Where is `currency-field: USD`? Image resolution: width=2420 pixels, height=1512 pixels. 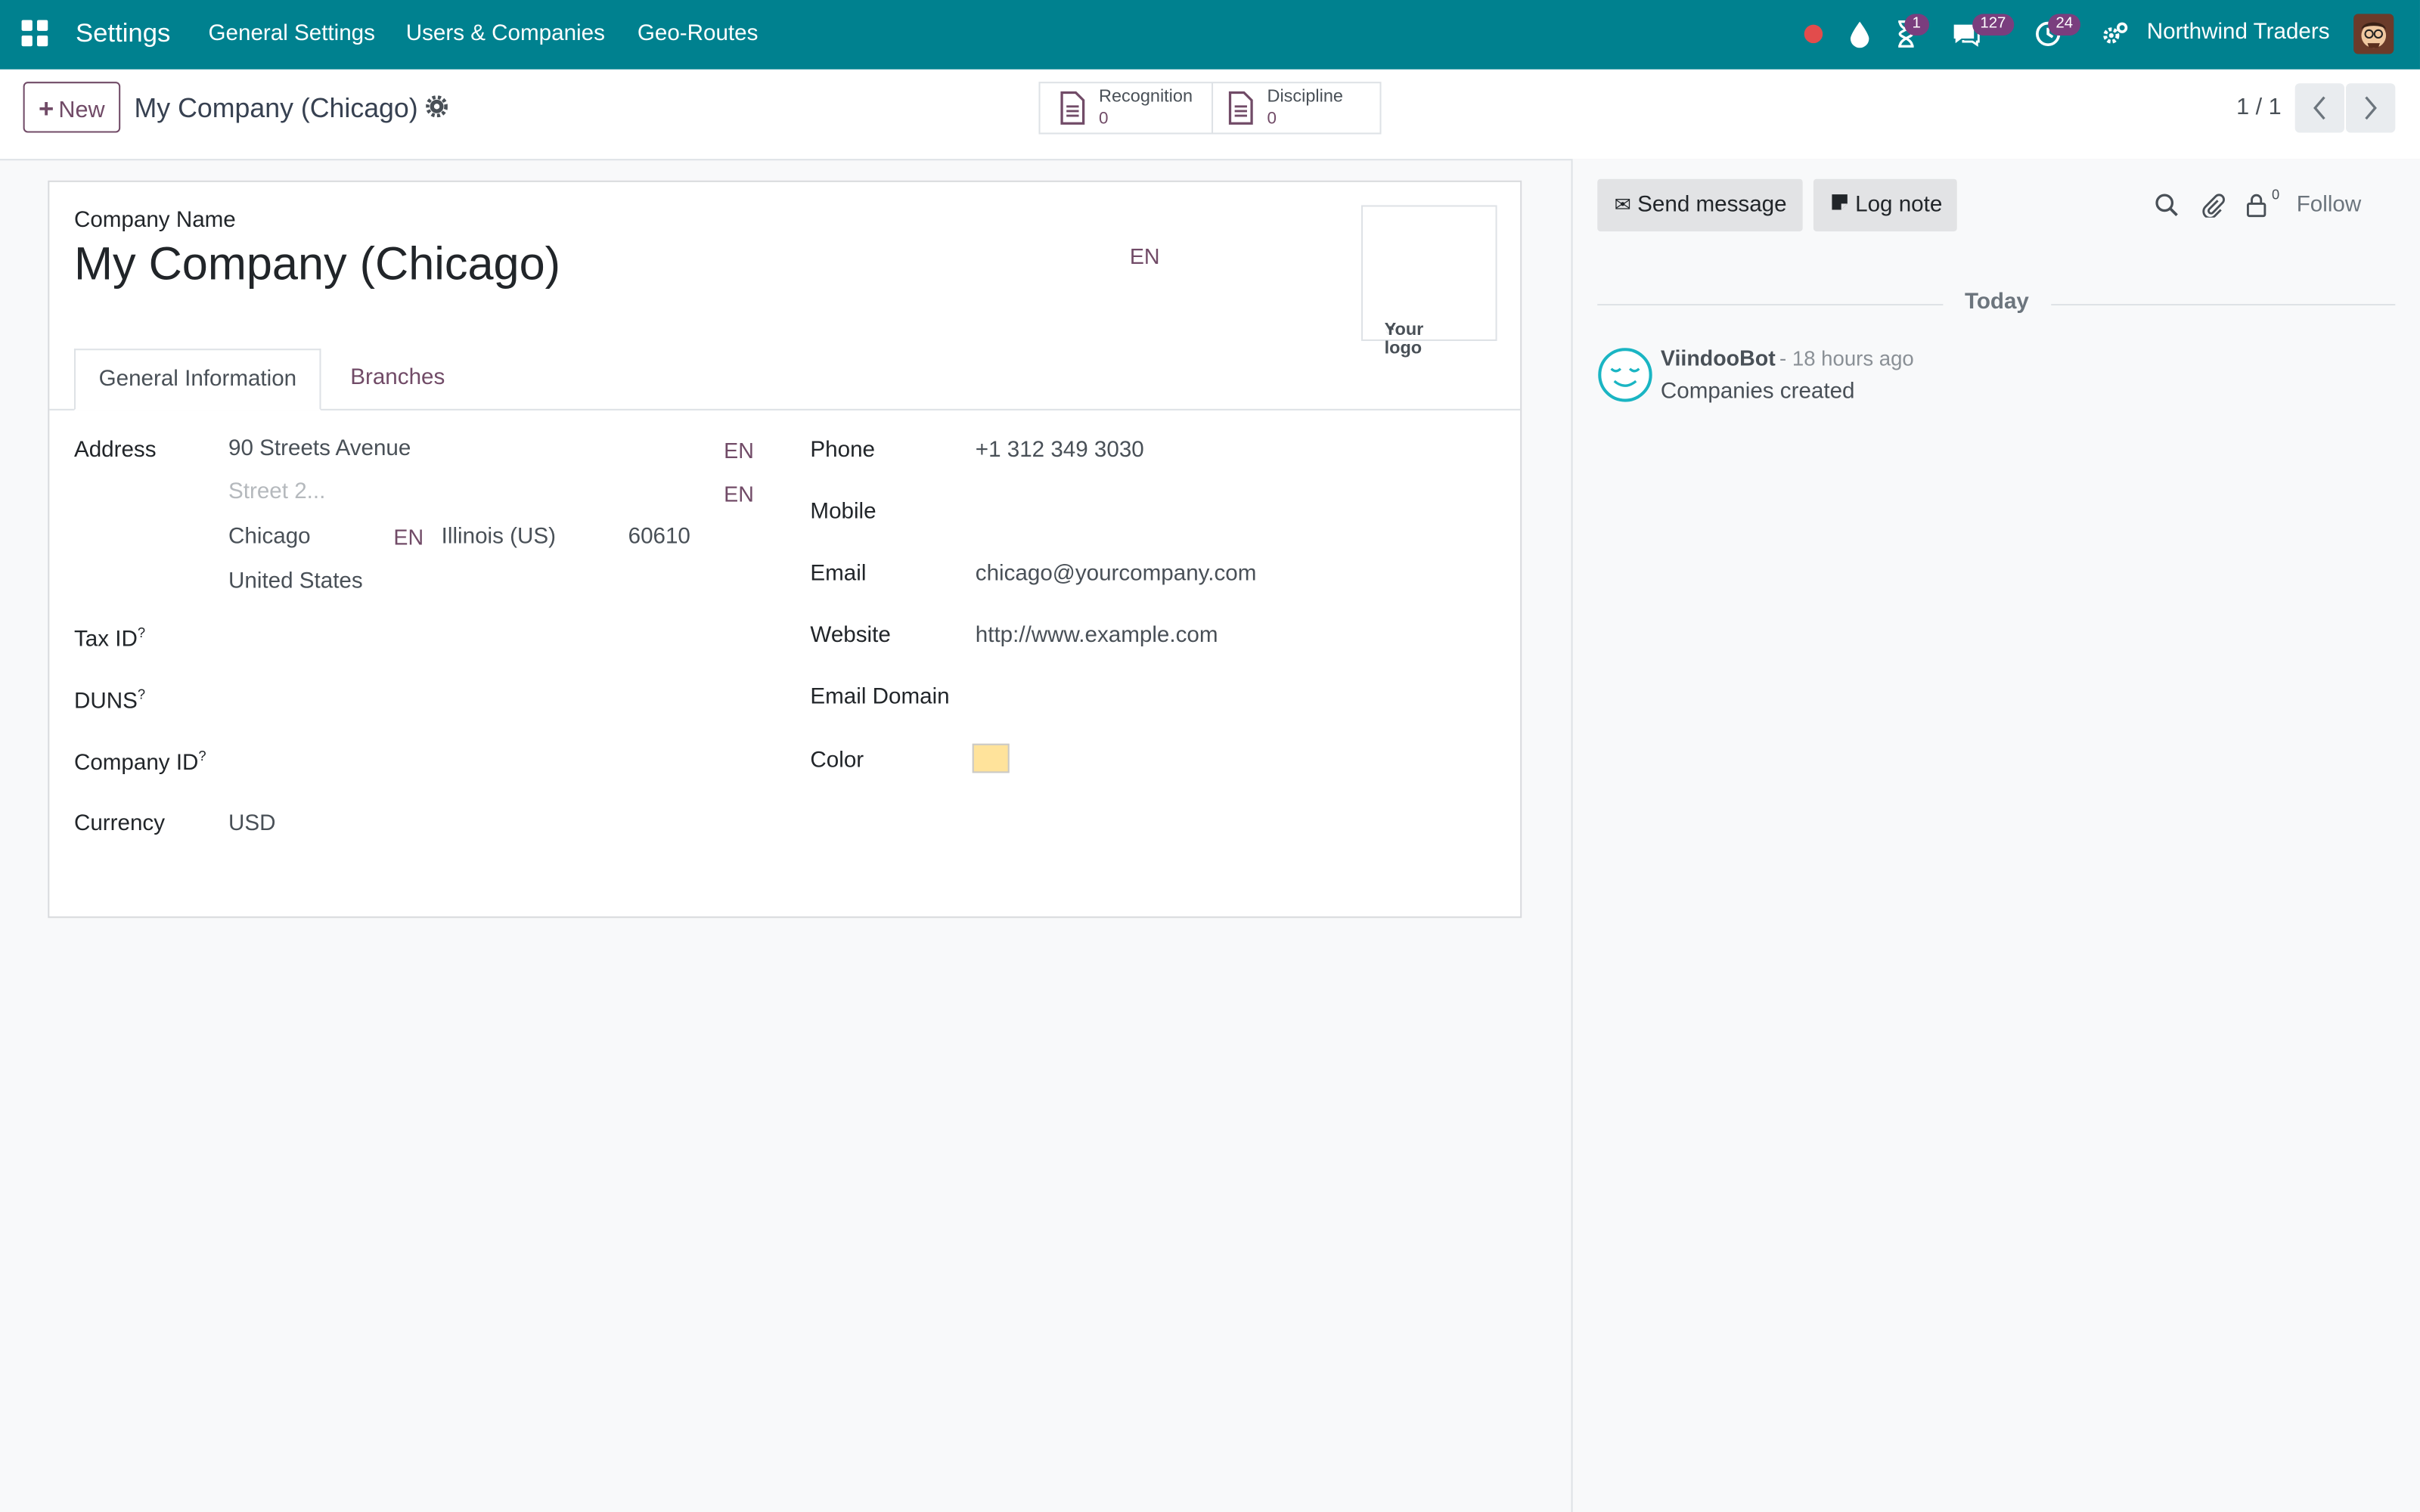 currency-field: USD is located at coordinates (251, 823).